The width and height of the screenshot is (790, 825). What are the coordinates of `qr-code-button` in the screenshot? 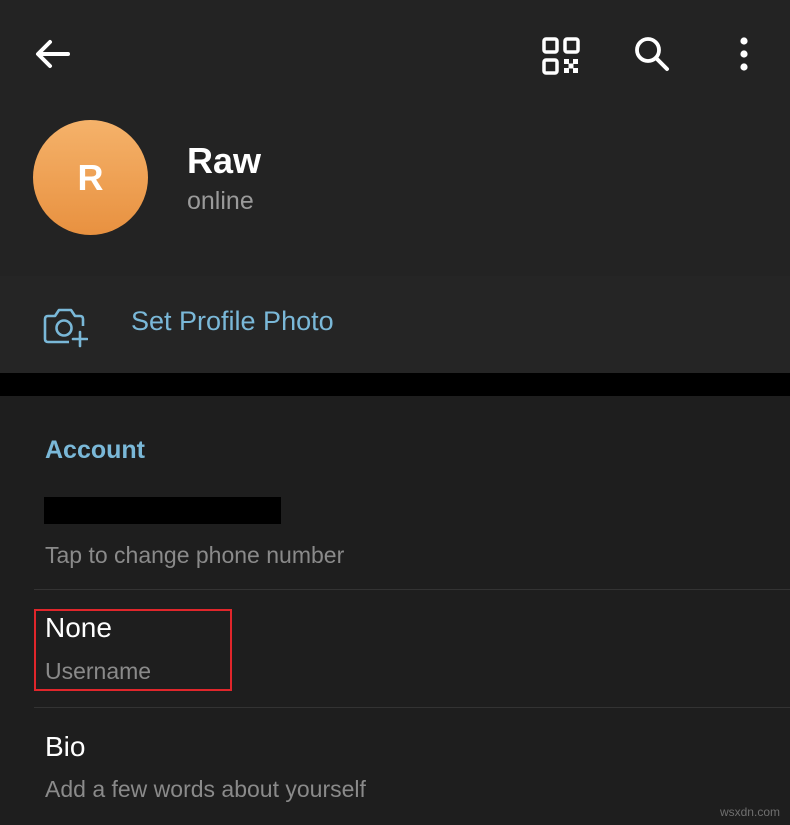 It's located at (561, 56).